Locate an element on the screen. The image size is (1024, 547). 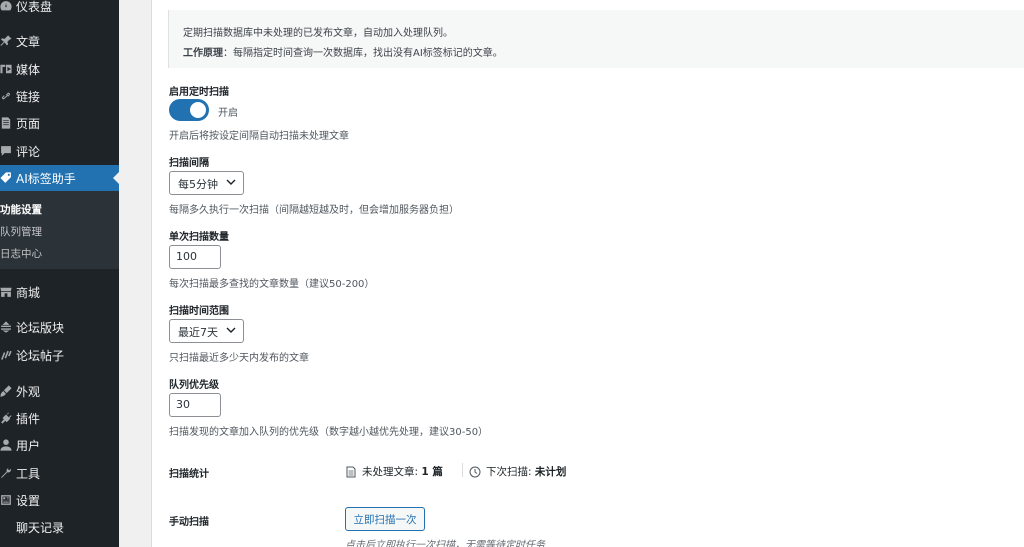
queue-priority-input: 30 is located at coordinates (195, 405).